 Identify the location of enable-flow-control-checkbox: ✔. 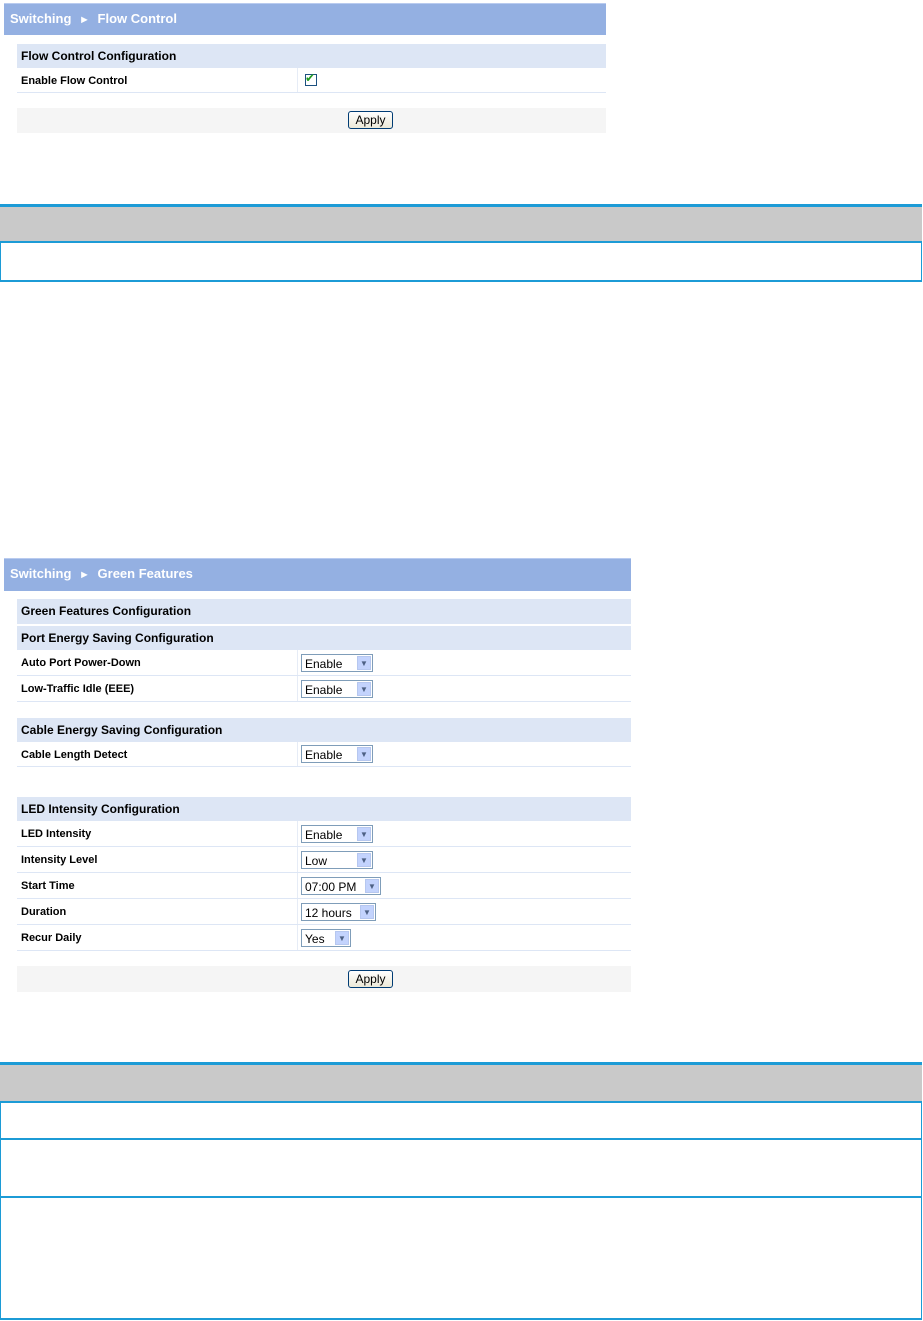
(311, 78).